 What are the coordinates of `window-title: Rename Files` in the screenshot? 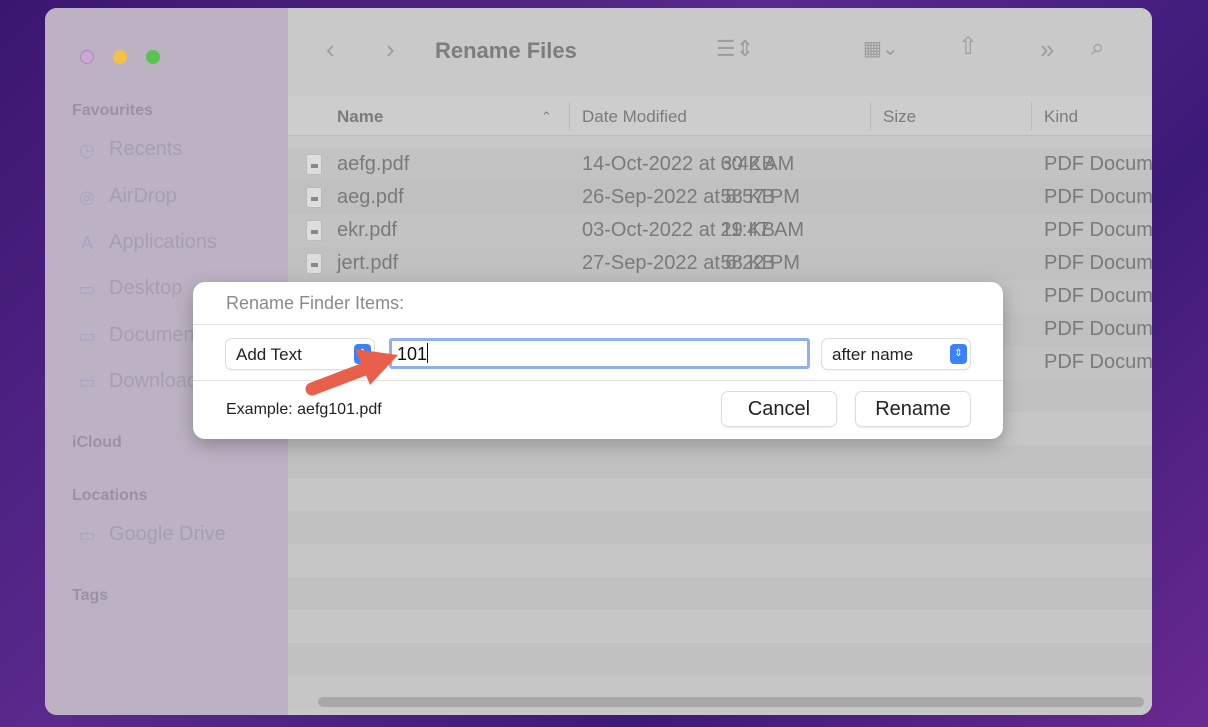 It's located at (506, 50).